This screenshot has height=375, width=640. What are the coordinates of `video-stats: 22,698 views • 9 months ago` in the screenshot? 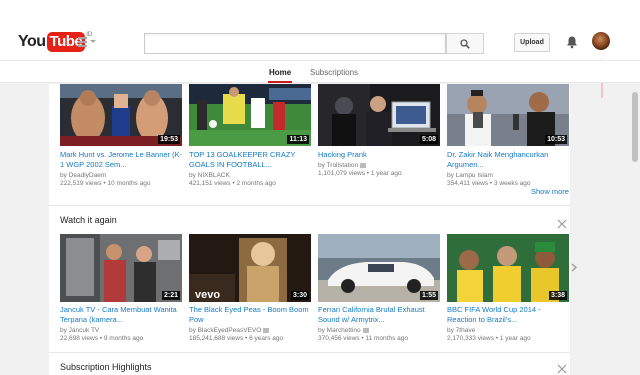 It's located at (102, 338).